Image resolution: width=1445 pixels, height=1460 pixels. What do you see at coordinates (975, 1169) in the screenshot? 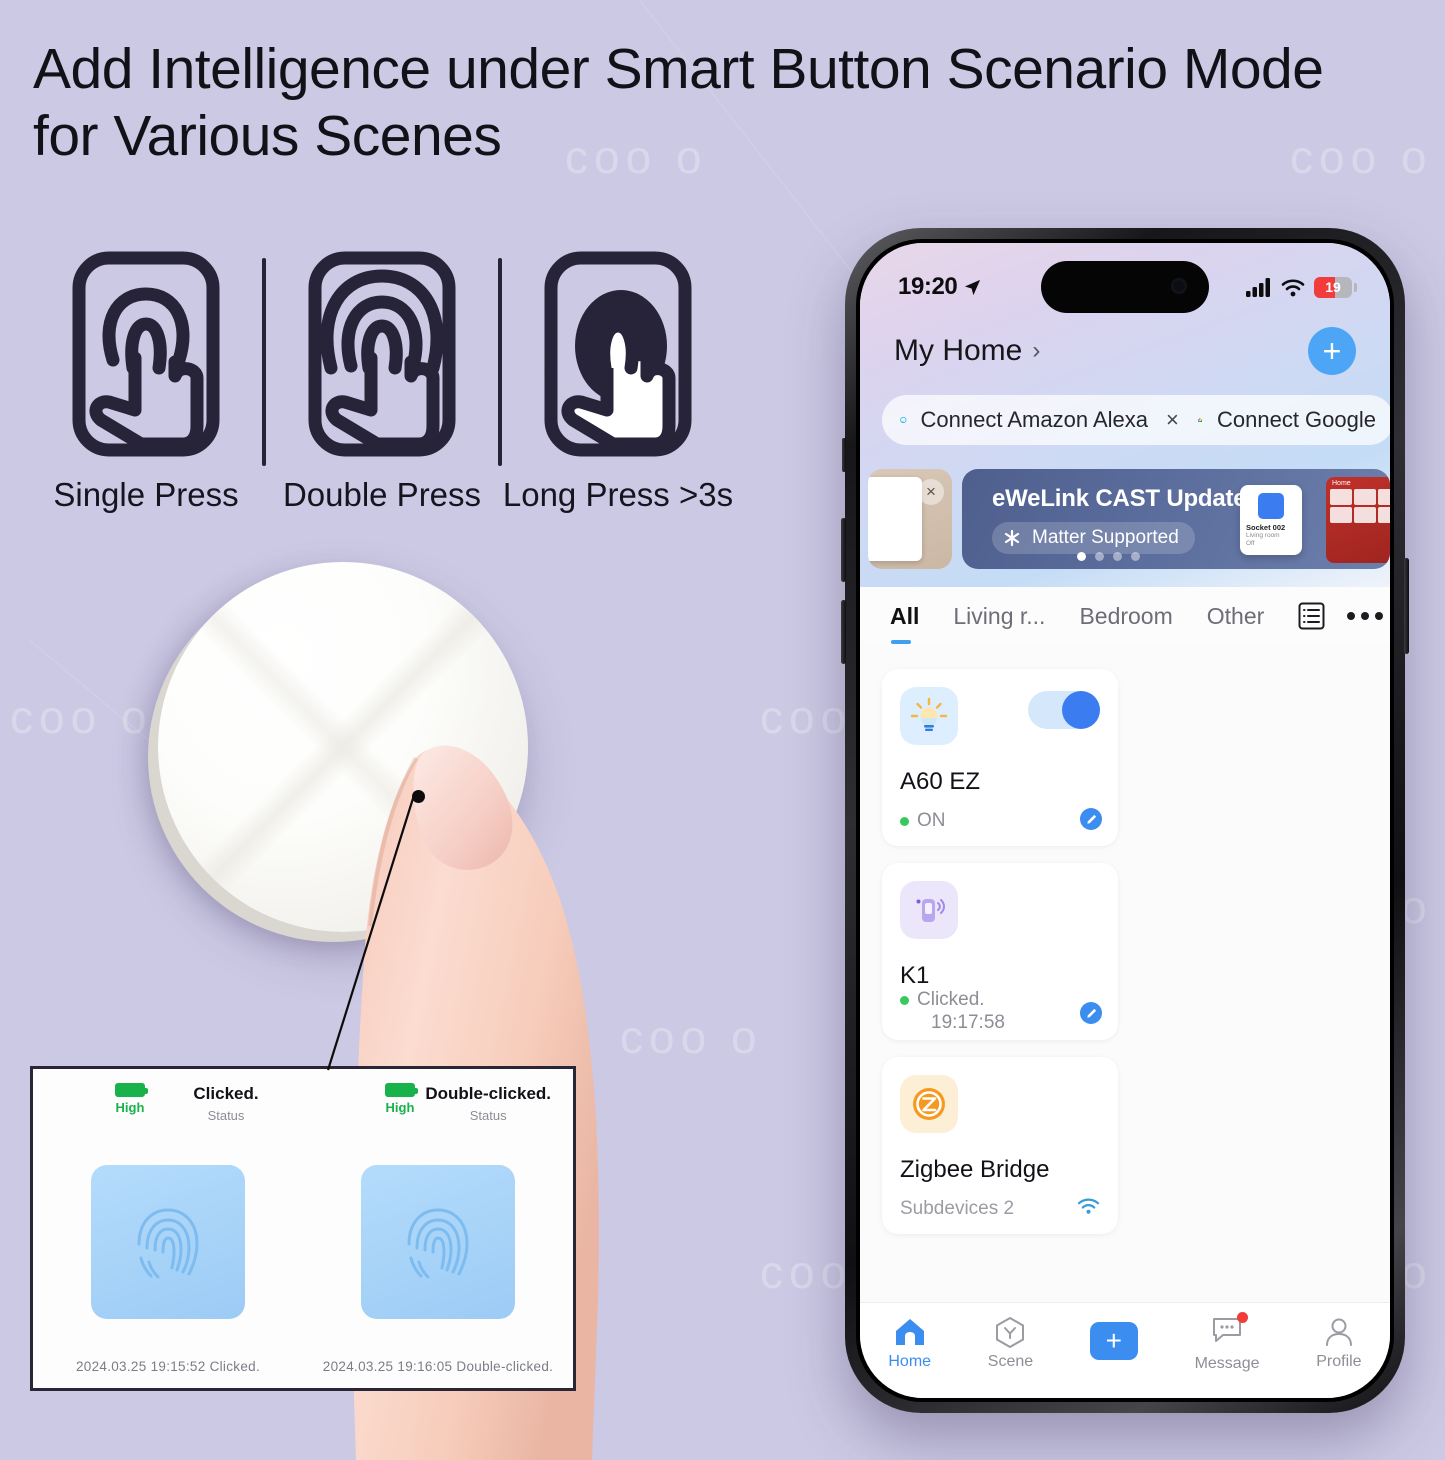
I see `device-name: Zigbee Bridge` at bounding box center [975, 1169].